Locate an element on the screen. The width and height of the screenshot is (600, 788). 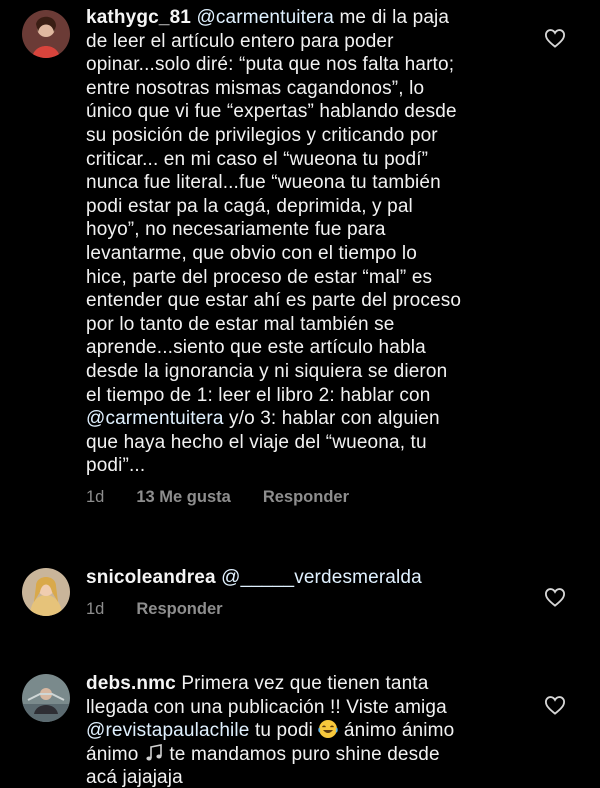
musical-notes-emoji is located at coordinates (154, 752).